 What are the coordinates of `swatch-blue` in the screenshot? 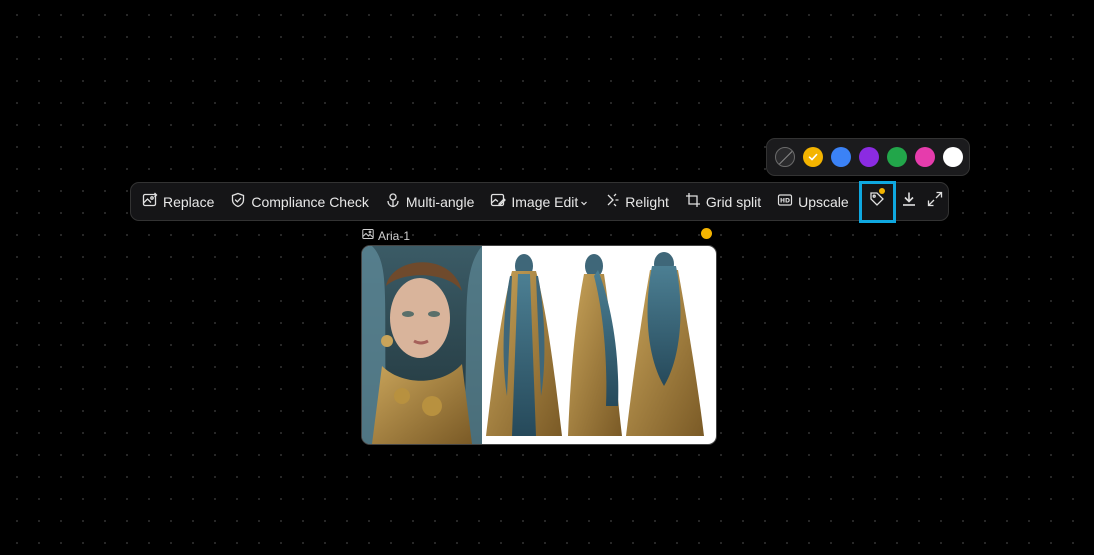 It's located at (841, 157).